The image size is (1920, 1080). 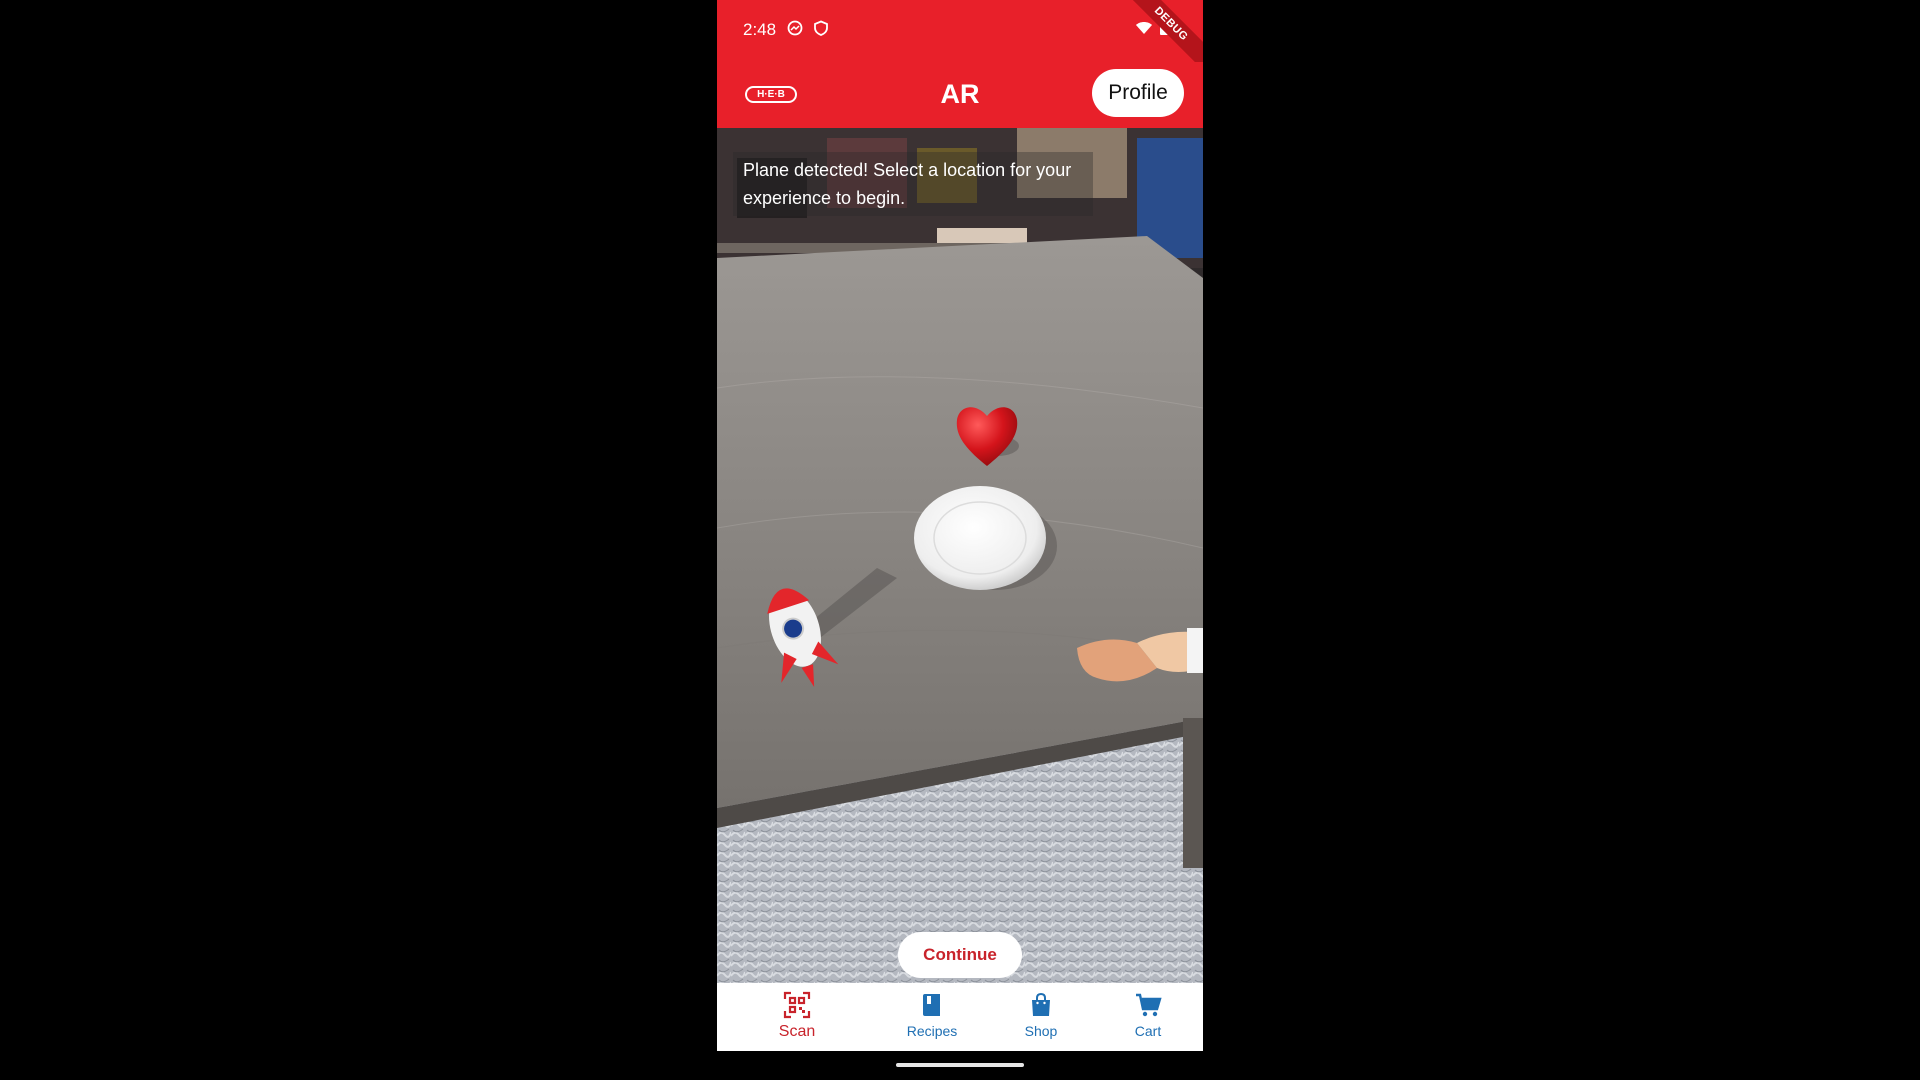 I want to click on home-indicator, so click(x=960, y=1065).